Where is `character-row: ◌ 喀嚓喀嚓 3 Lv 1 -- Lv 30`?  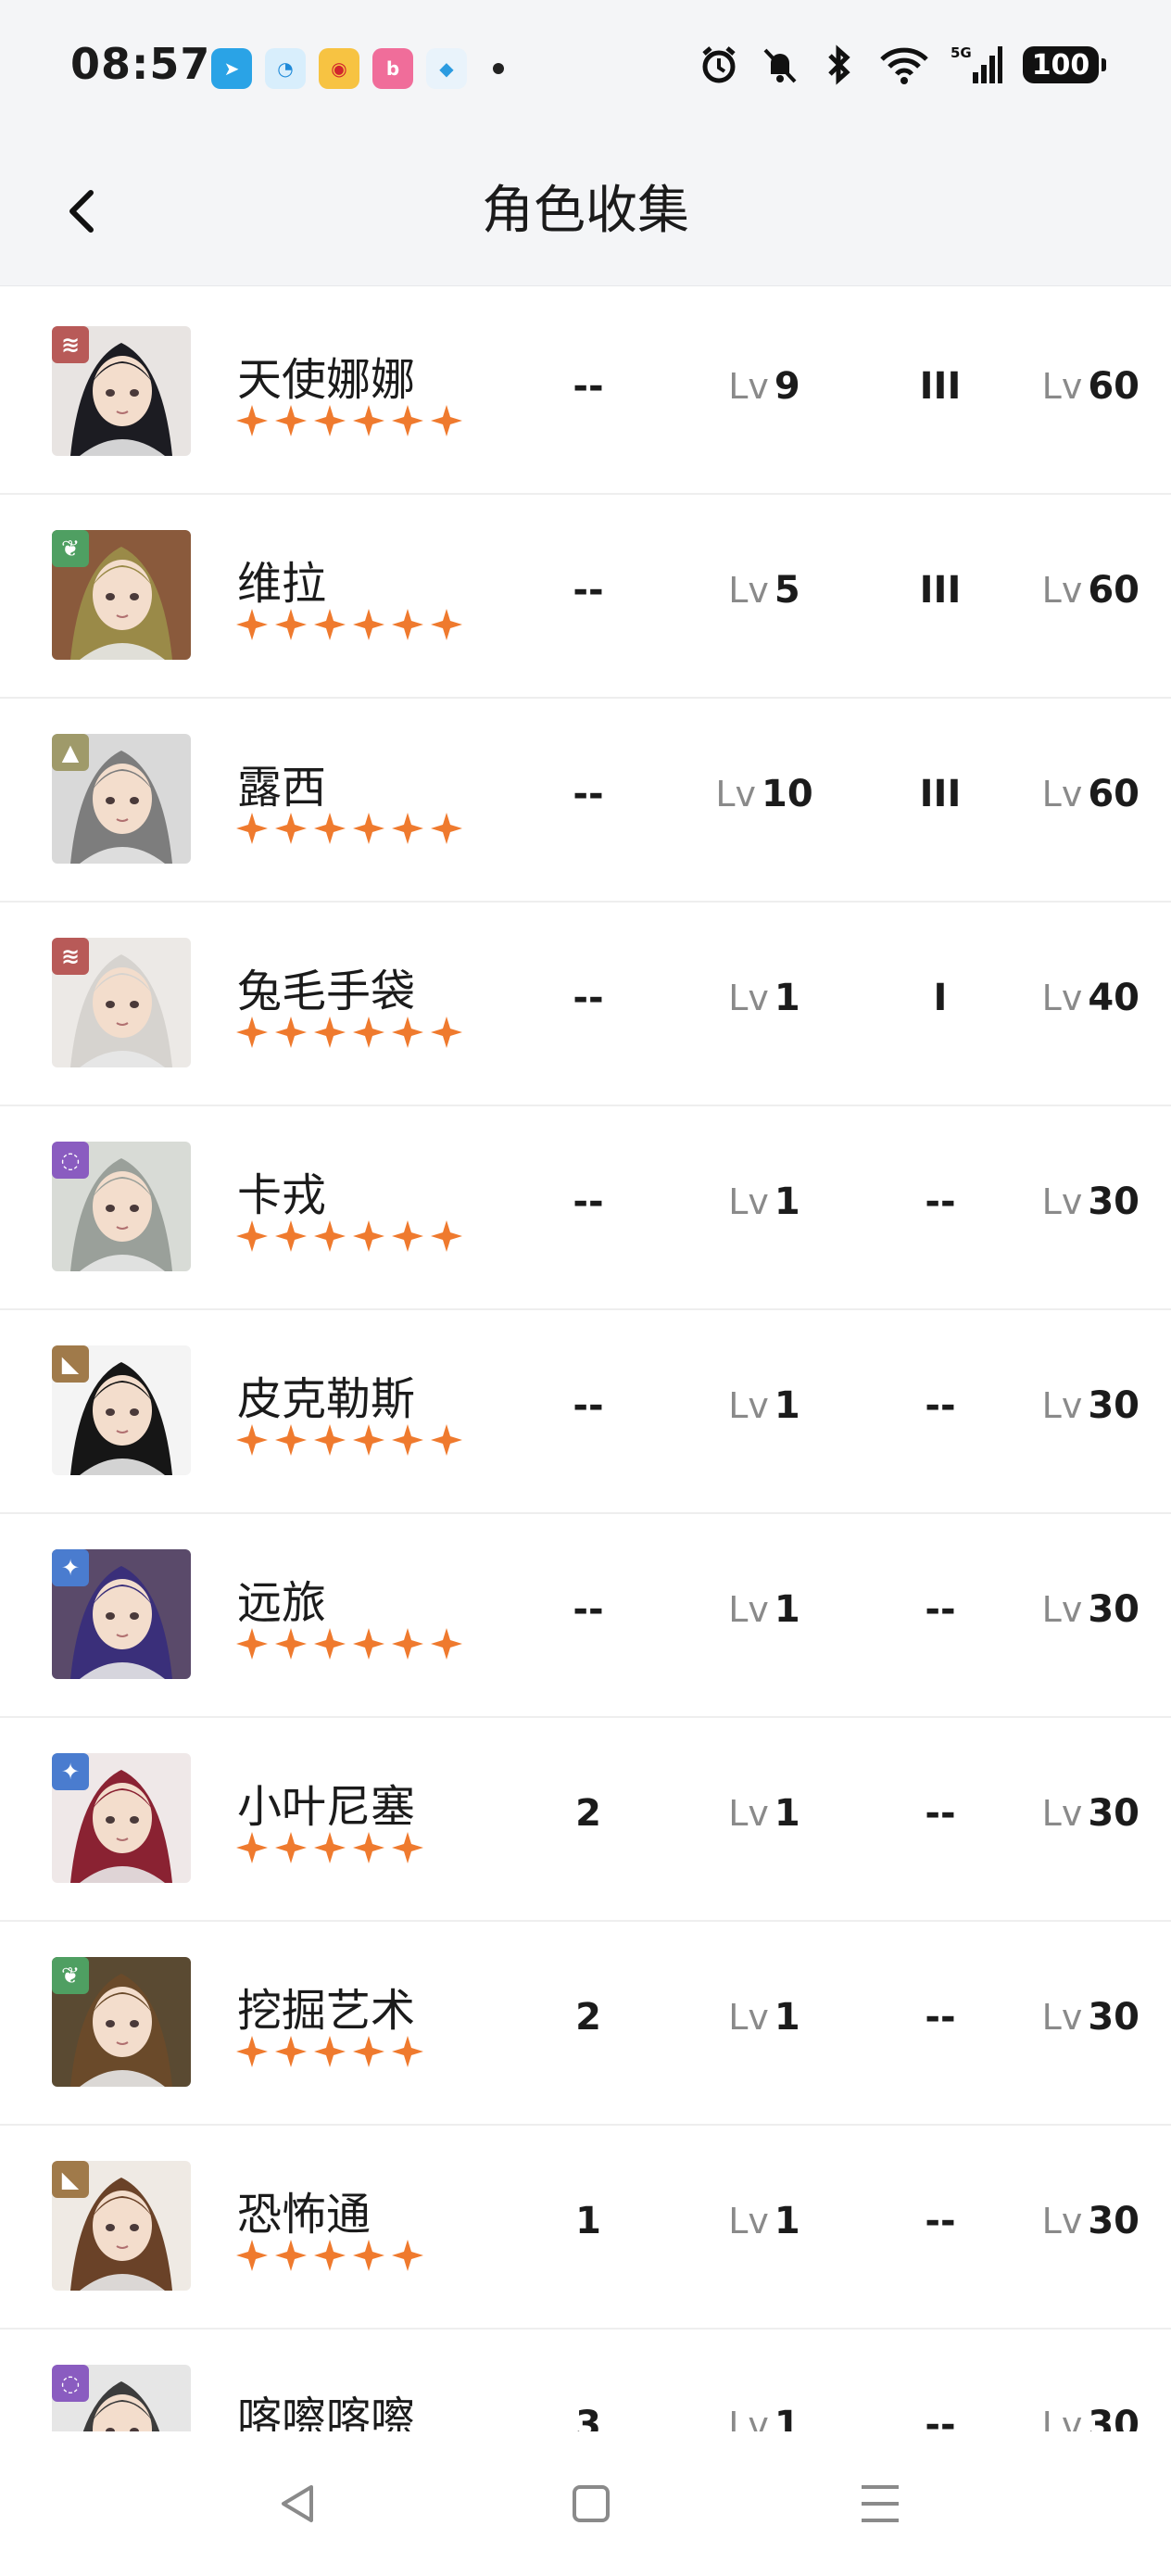 character-row: ◌ 喀嚓喀嚓 3 Lv 1 -- Lv 30 is located at coordinates (585, 2380).